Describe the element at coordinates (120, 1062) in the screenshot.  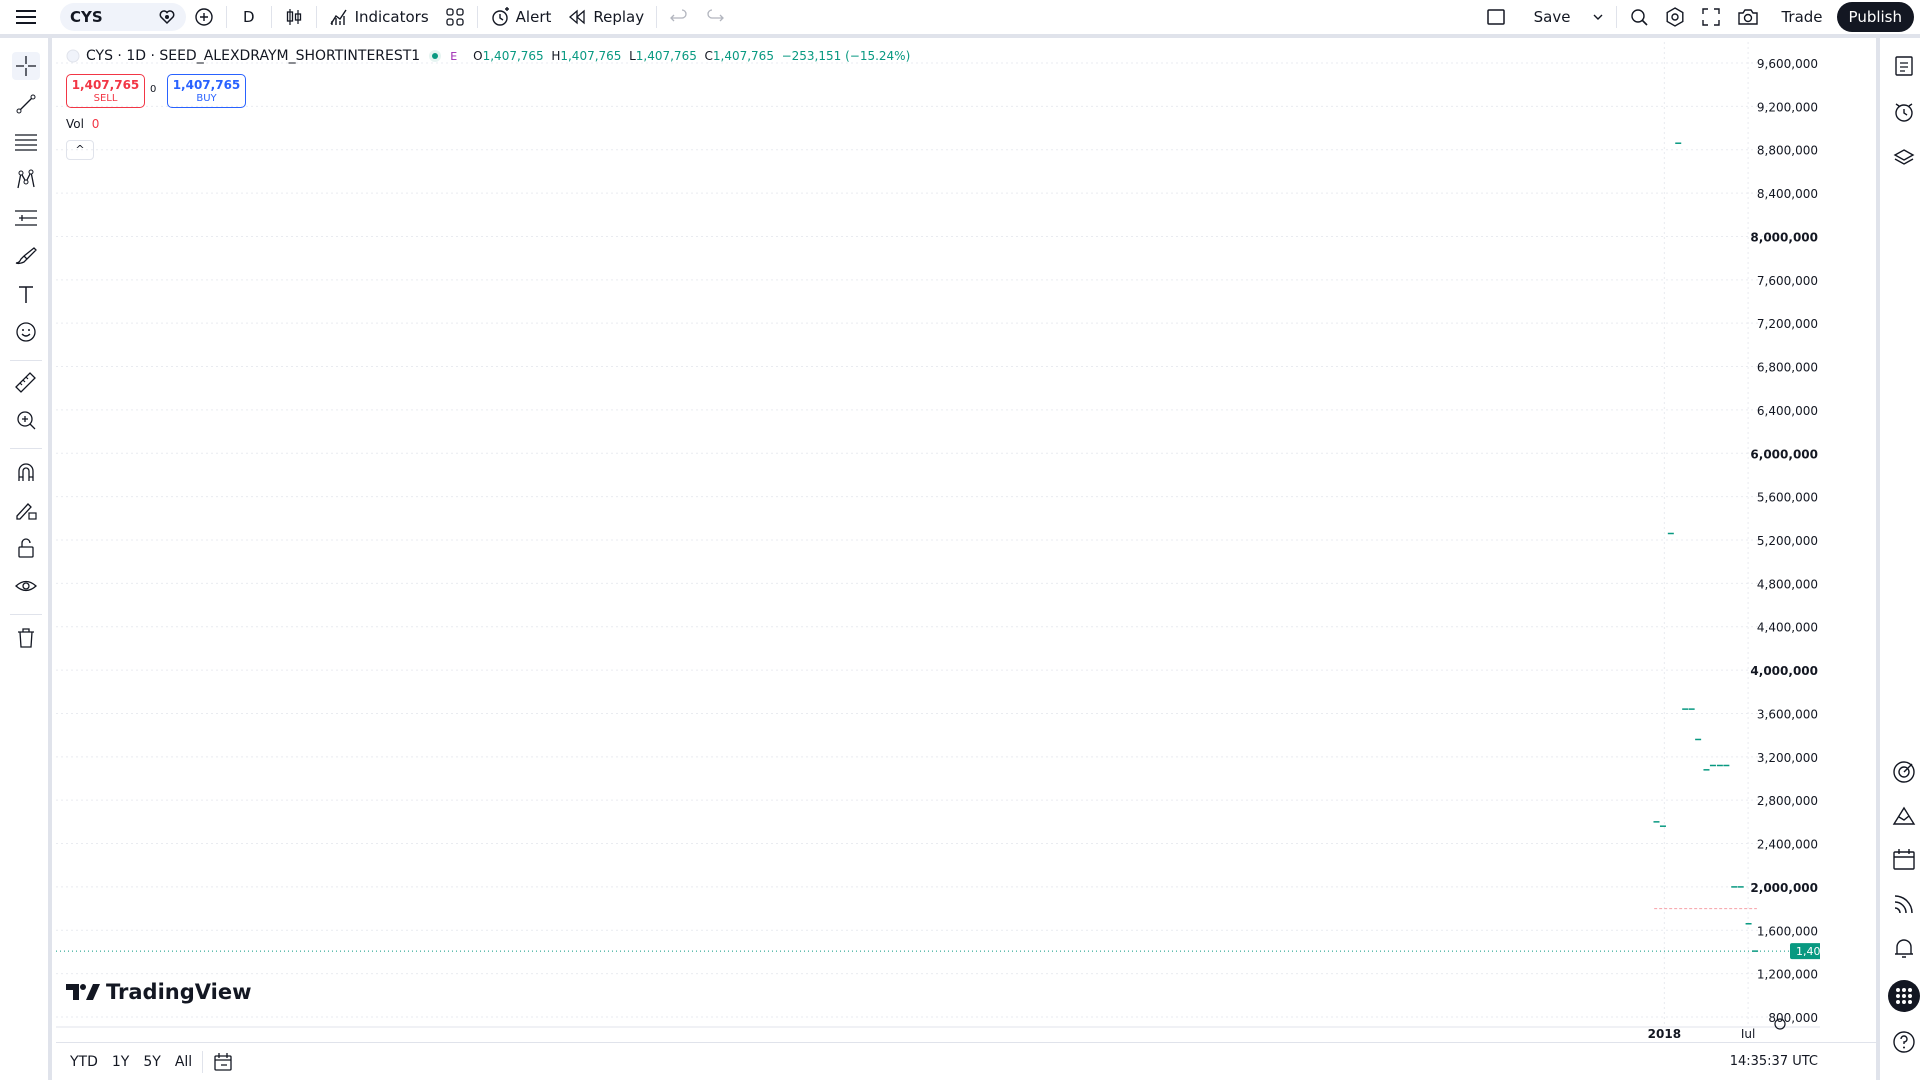
I see `range-button-1y: 1Y` at that location.